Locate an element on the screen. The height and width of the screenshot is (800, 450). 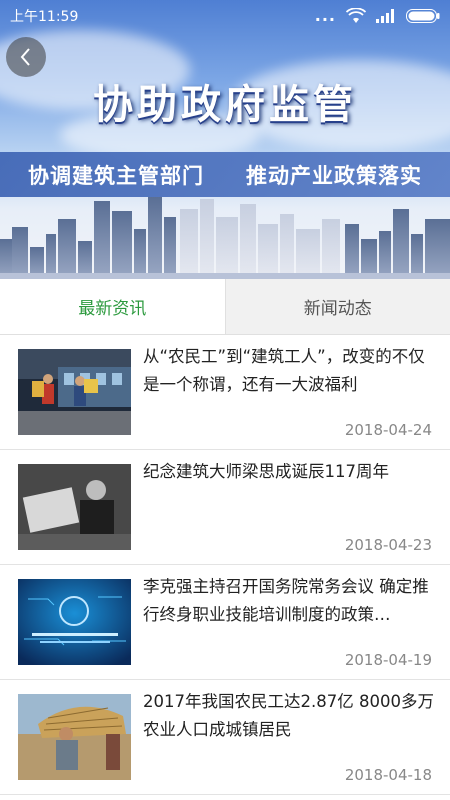
slogan-right: 推动产业政策落实 is located at coordinates (334, 175).